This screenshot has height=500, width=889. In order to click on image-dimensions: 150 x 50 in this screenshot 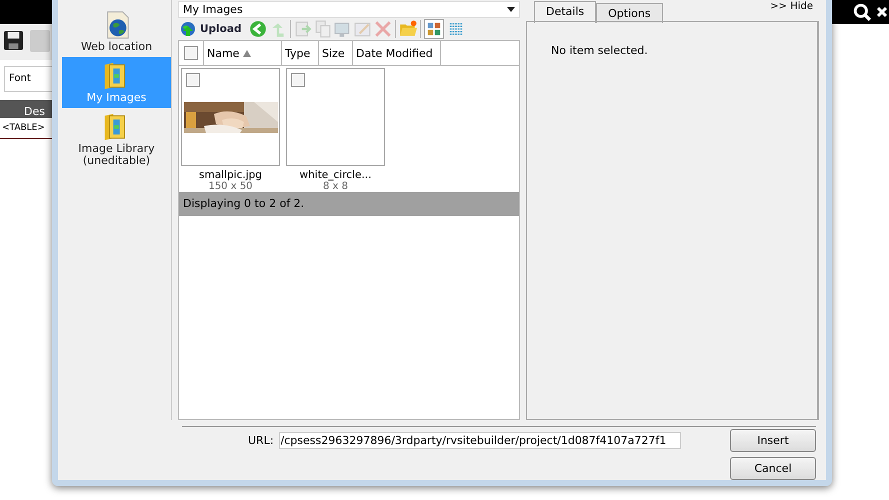, I will do `click(230, 186)`.